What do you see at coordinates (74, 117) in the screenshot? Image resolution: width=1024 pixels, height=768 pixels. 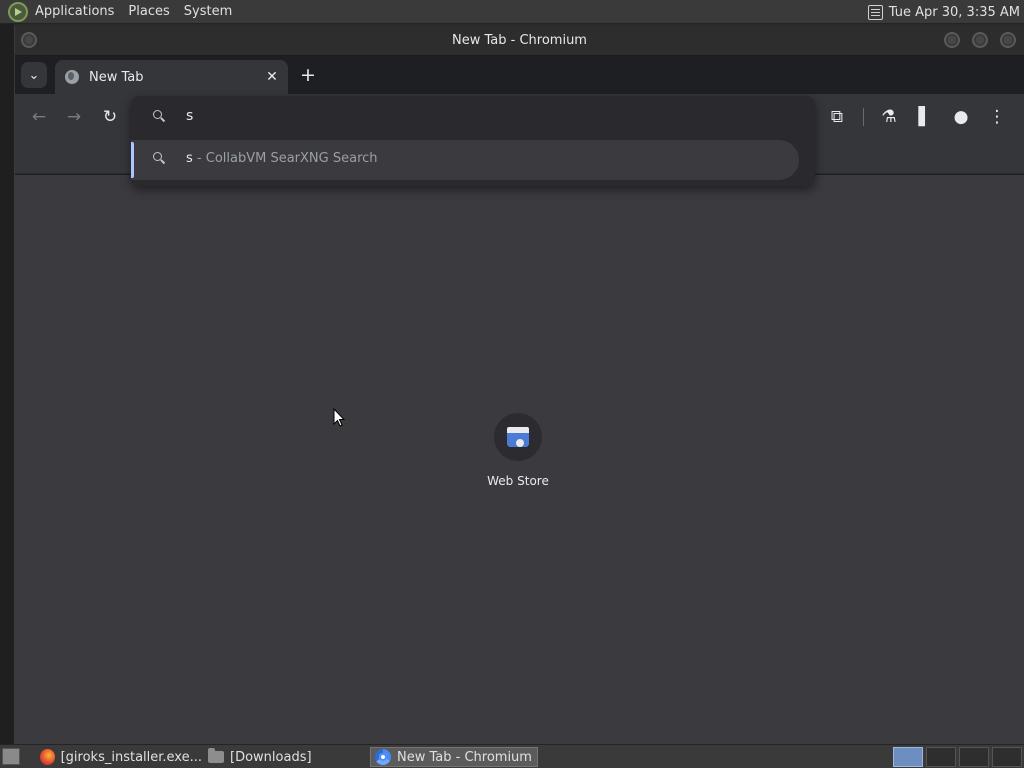 I see `forward-button: →` at bounding box center [74, 117].